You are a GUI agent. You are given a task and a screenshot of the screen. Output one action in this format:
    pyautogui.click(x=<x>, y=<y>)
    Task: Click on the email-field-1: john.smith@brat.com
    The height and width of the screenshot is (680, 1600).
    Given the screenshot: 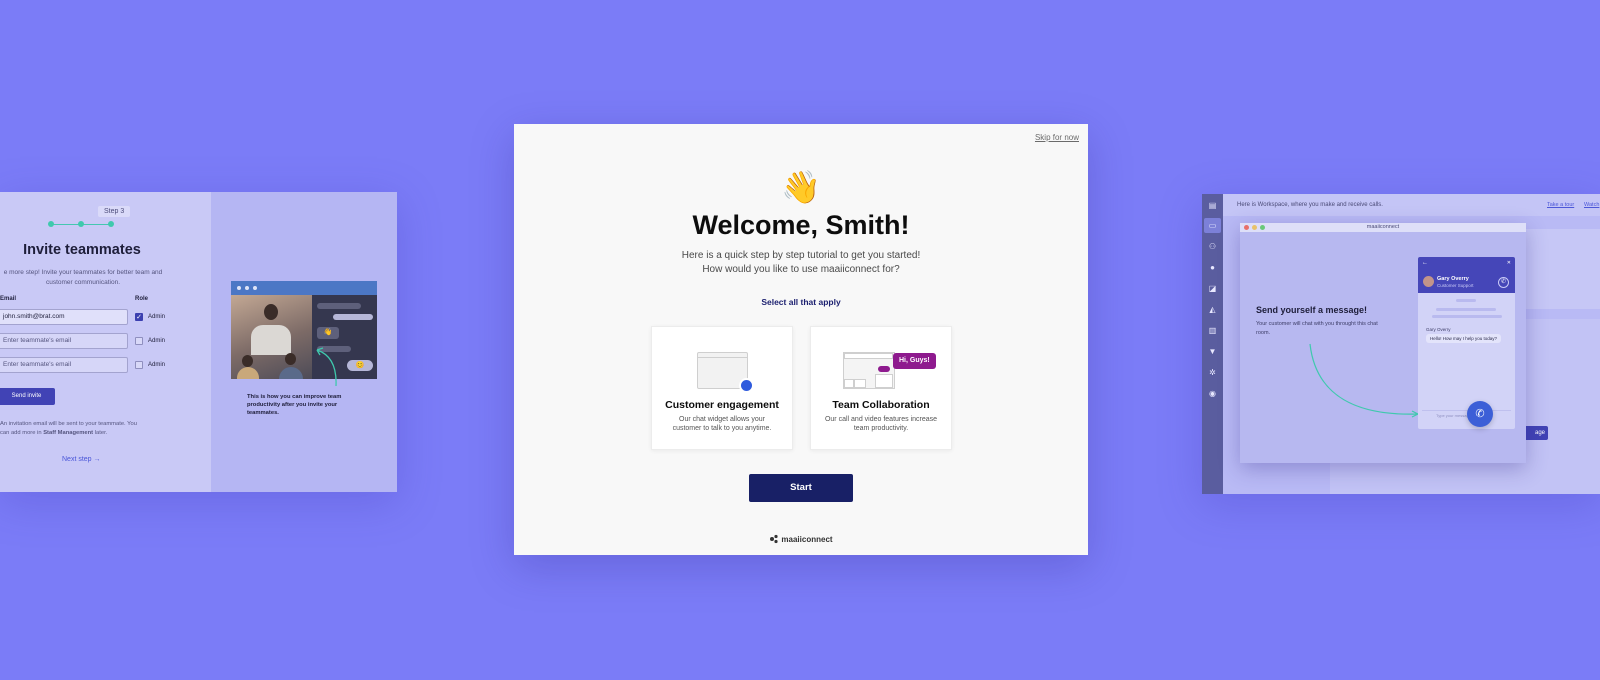 What is the action you would take?
    pyautogui.click(x=64, y=317)
    